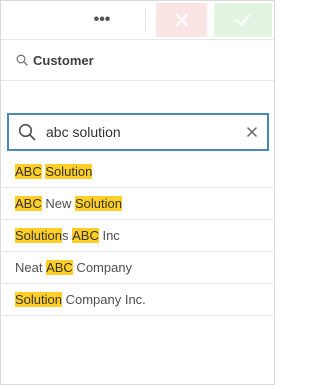 The height and width of the screenshot is (385, 320). I want to click on confirm-selection-button, so click(243, 20).